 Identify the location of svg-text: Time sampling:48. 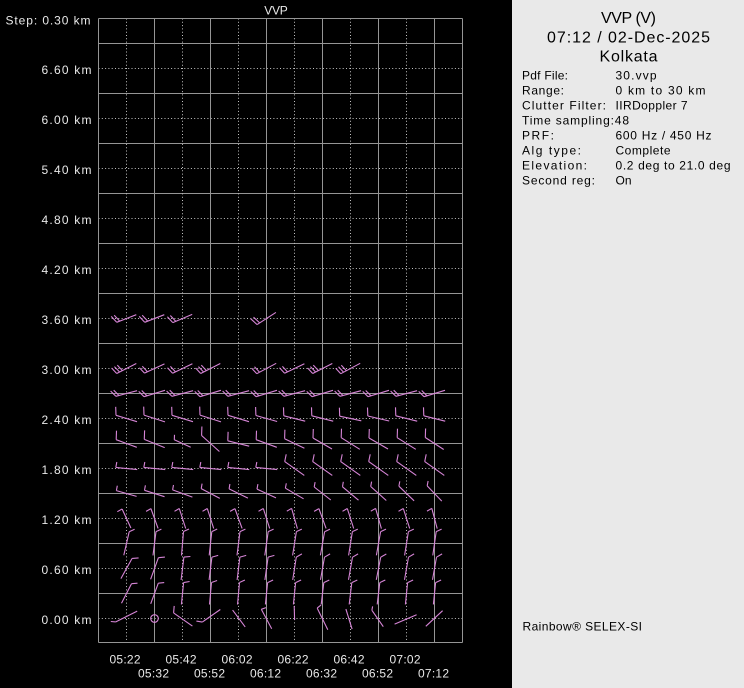
(575, 120).